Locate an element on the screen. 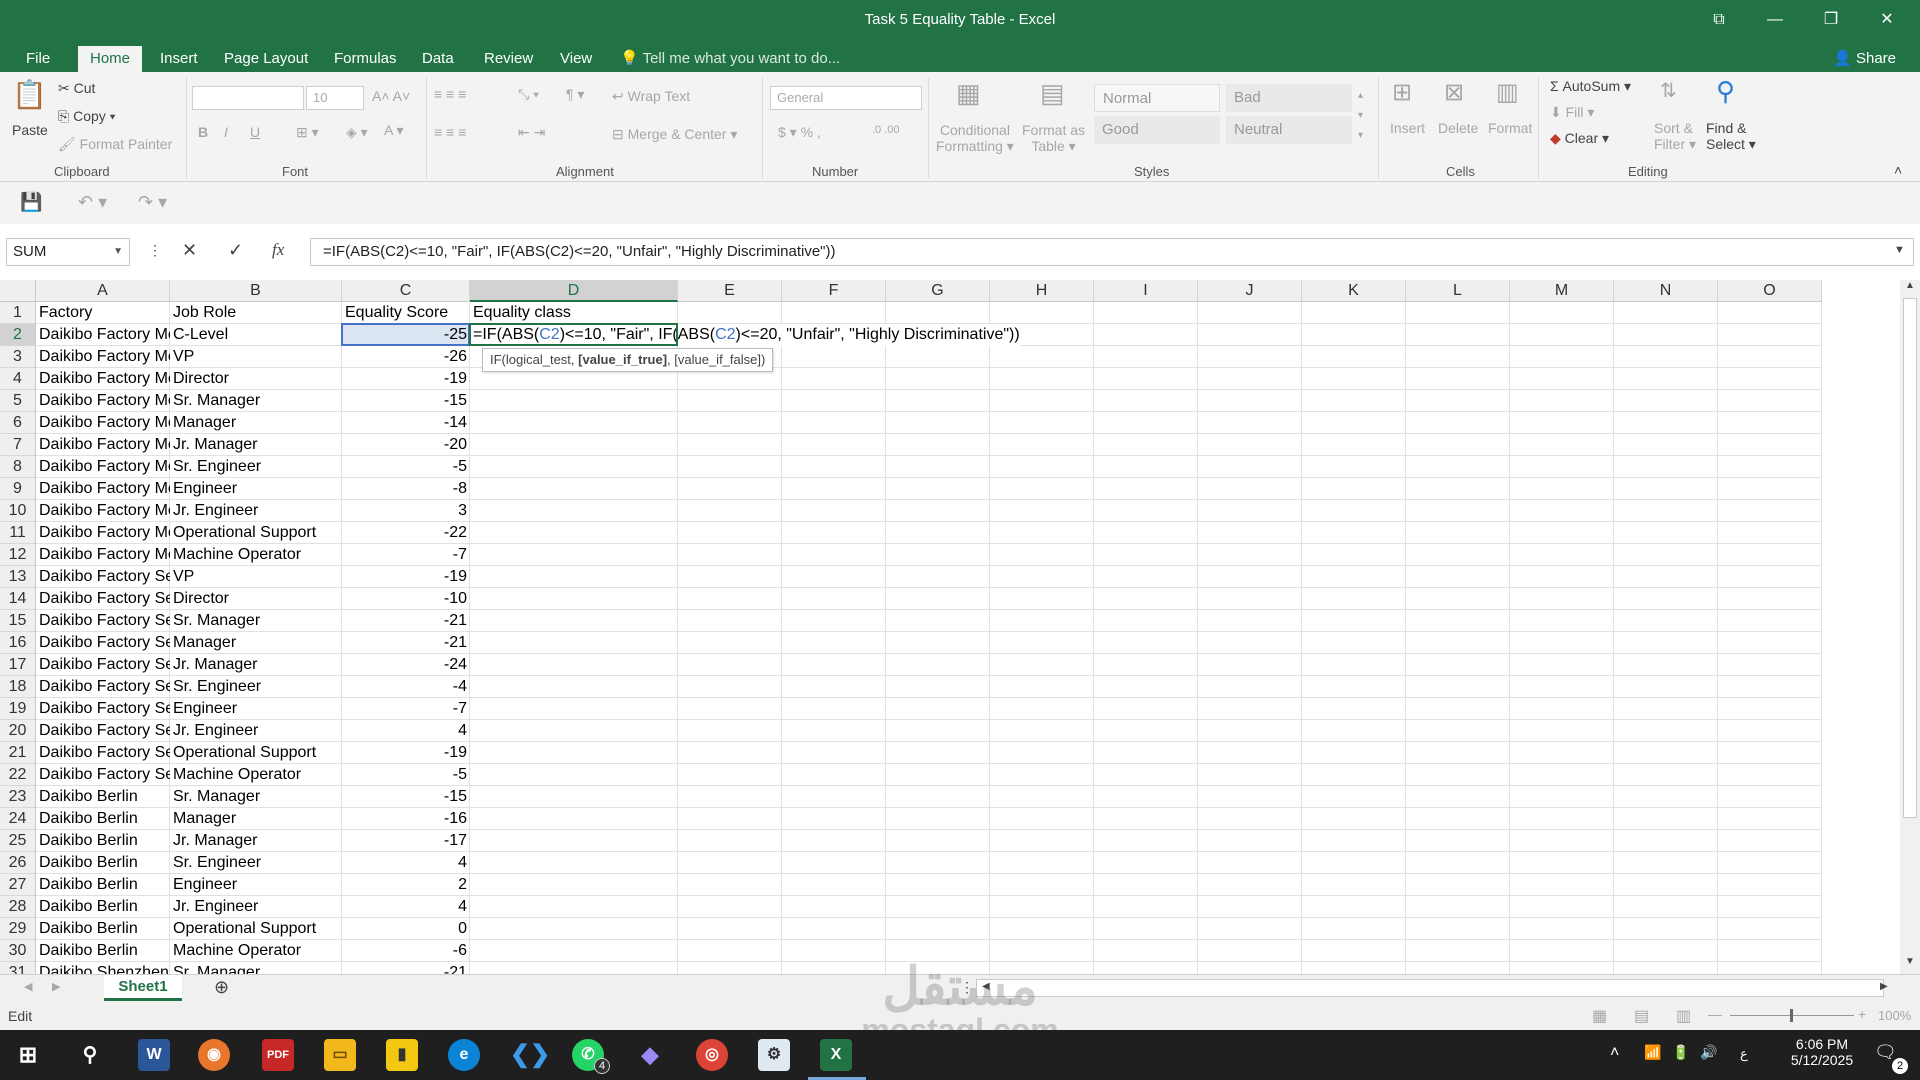 The height and width of the screenshot is (1080, 1920). cell-factory: Daikibo Factory Seiko is located at coordinates (103, 709).